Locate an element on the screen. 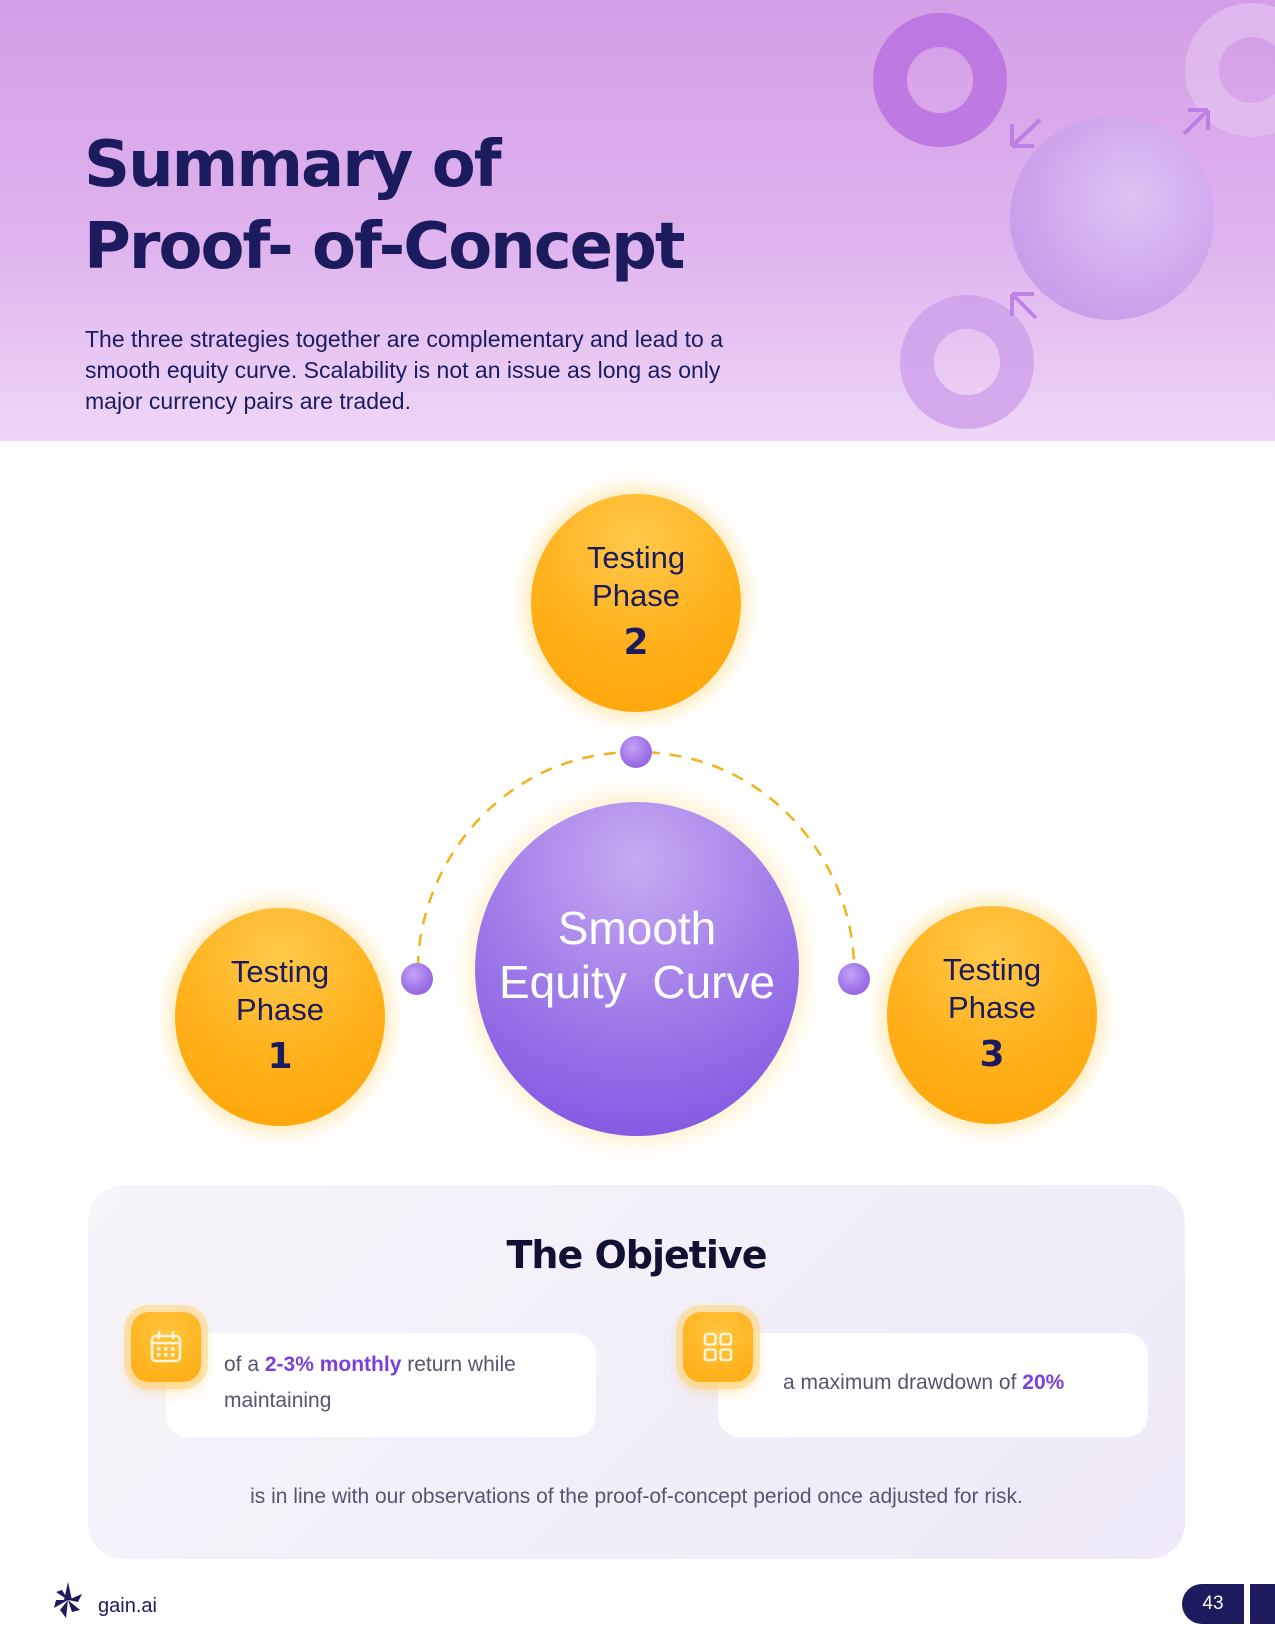  grid-icon-badge is located at coordinates (718, 1347).